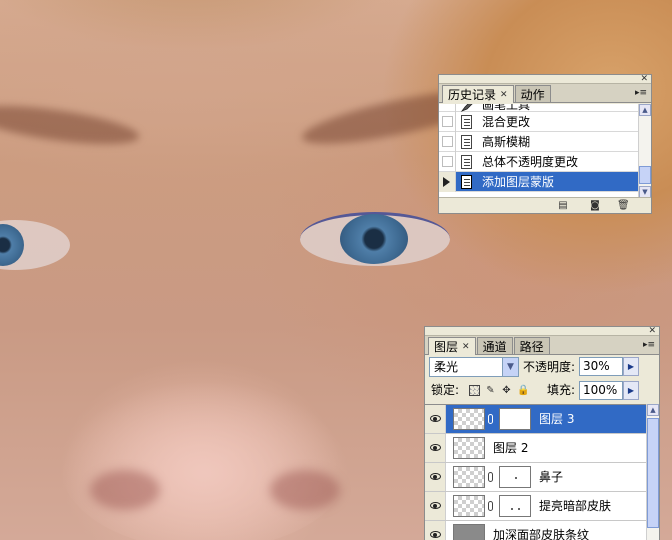  Describe the element at coordinates (535, 419) in the screenshot. I see `layer-row-selected: 图层 3` at that location.